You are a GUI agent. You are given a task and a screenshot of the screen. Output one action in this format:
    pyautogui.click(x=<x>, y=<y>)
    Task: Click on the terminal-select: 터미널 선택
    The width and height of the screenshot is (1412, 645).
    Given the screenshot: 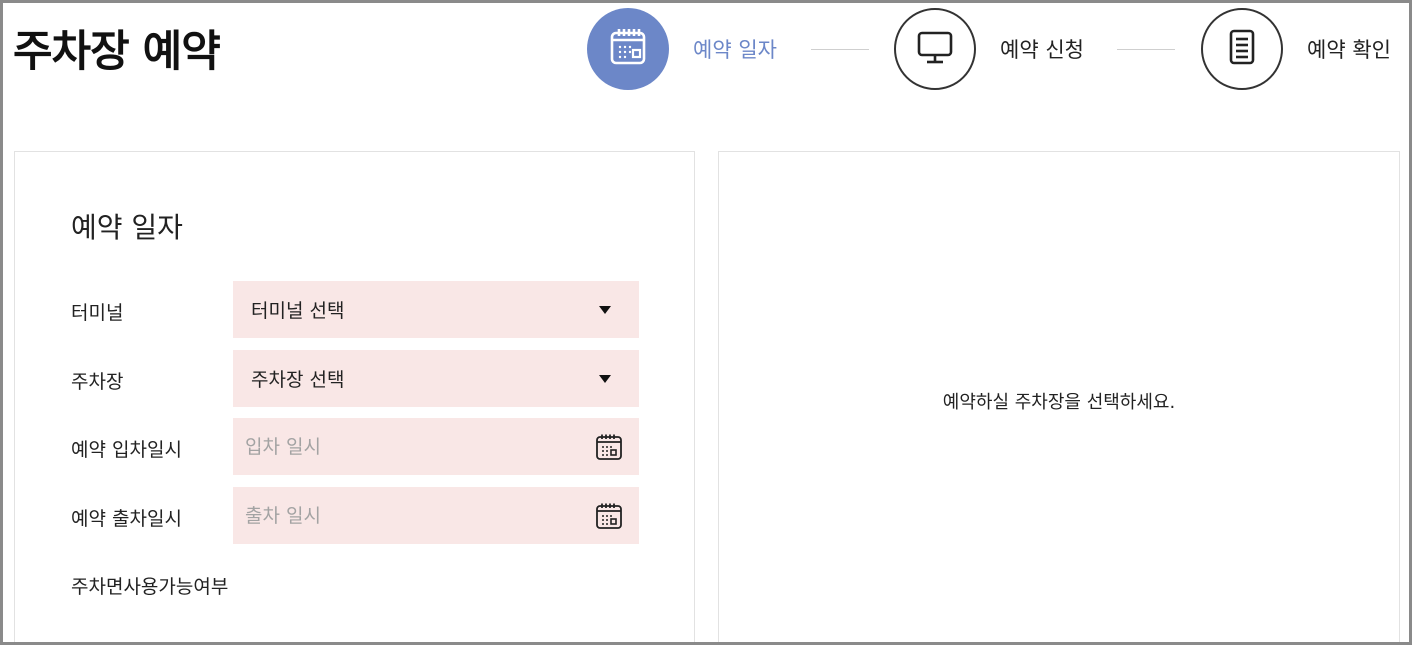 What is the action you would take?
    pyautogui.click(x=436, y=309)
    